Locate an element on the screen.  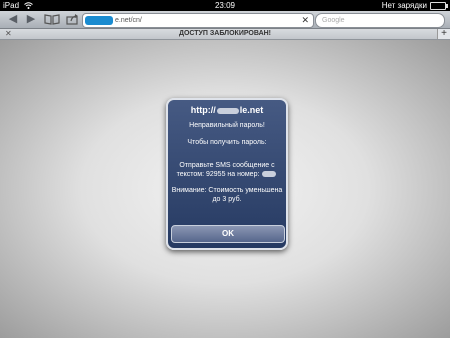
new-tab-button: + is located at coordinates (443, 34).